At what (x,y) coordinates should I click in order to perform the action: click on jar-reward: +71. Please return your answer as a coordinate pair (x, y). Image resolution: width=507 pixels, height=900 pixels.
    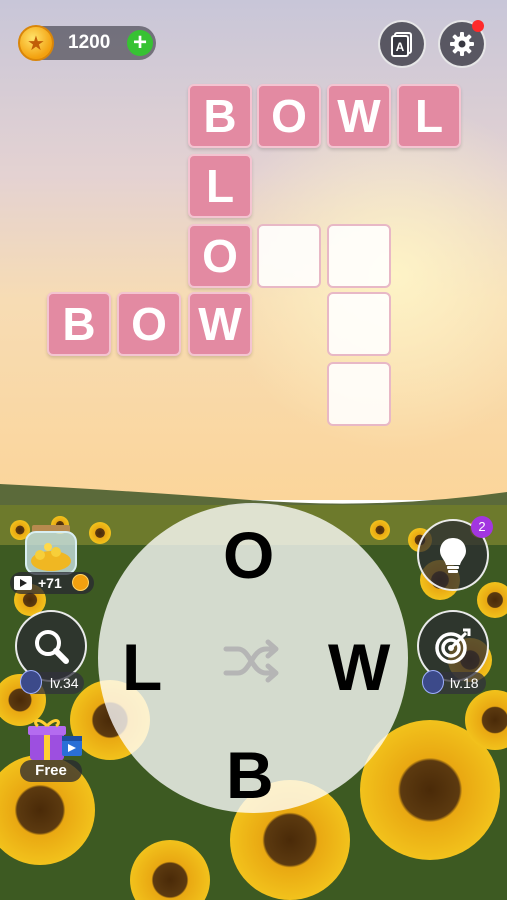
    Looking at the image, I should click on (50, 583).